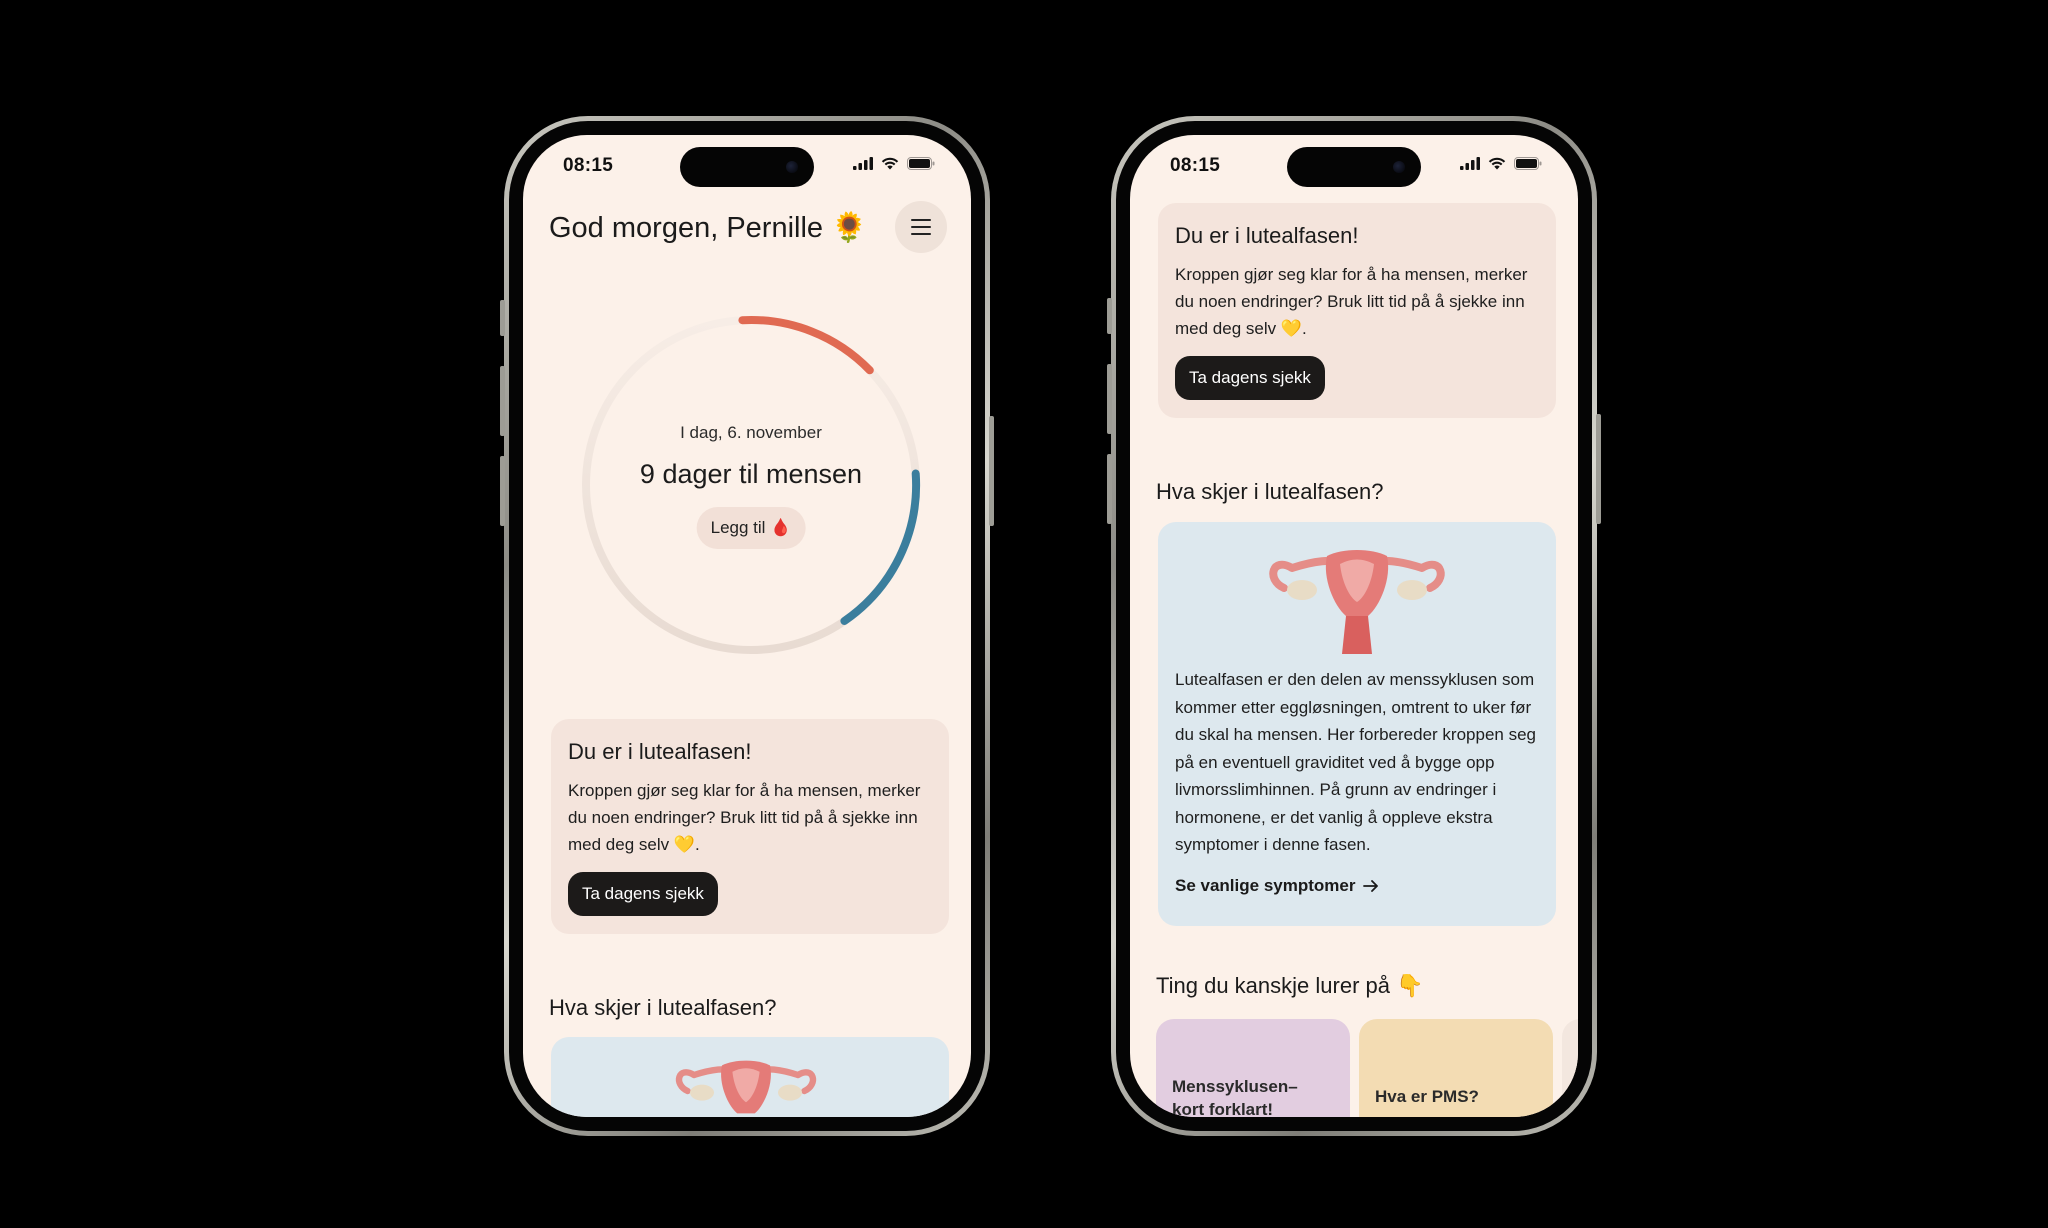 This screenshot has width=2048, height=1228. I want to click on symptoms-link-label: Se vanlige symptomer, so click(1265, 885).